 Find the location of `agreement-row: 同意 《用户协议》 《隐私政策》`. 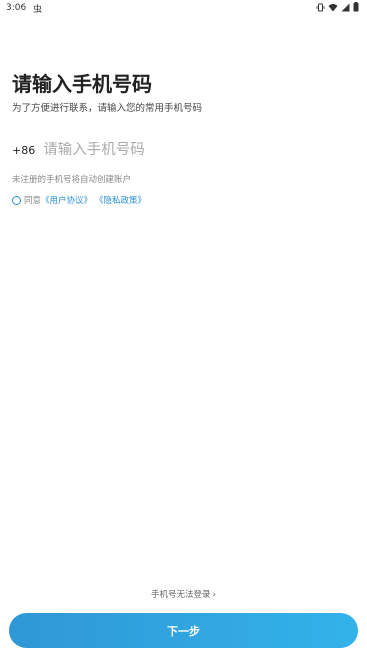

agreement-row: 同意 《用户协议》 《隐私政策》 is located at coordinates (79, 200).